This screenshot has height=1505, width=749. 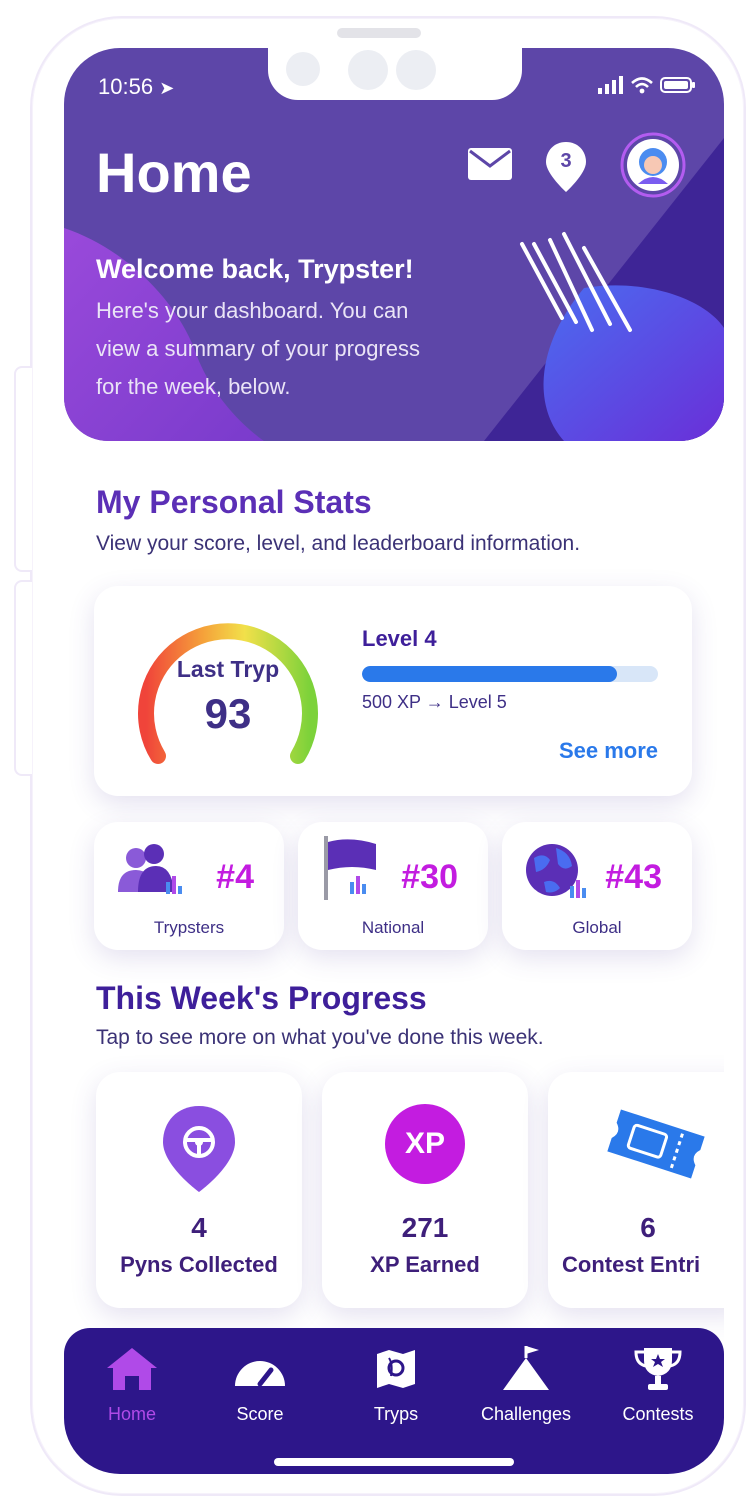 I want to click on week-label: XP Earned, so click(x=425, y=1264).